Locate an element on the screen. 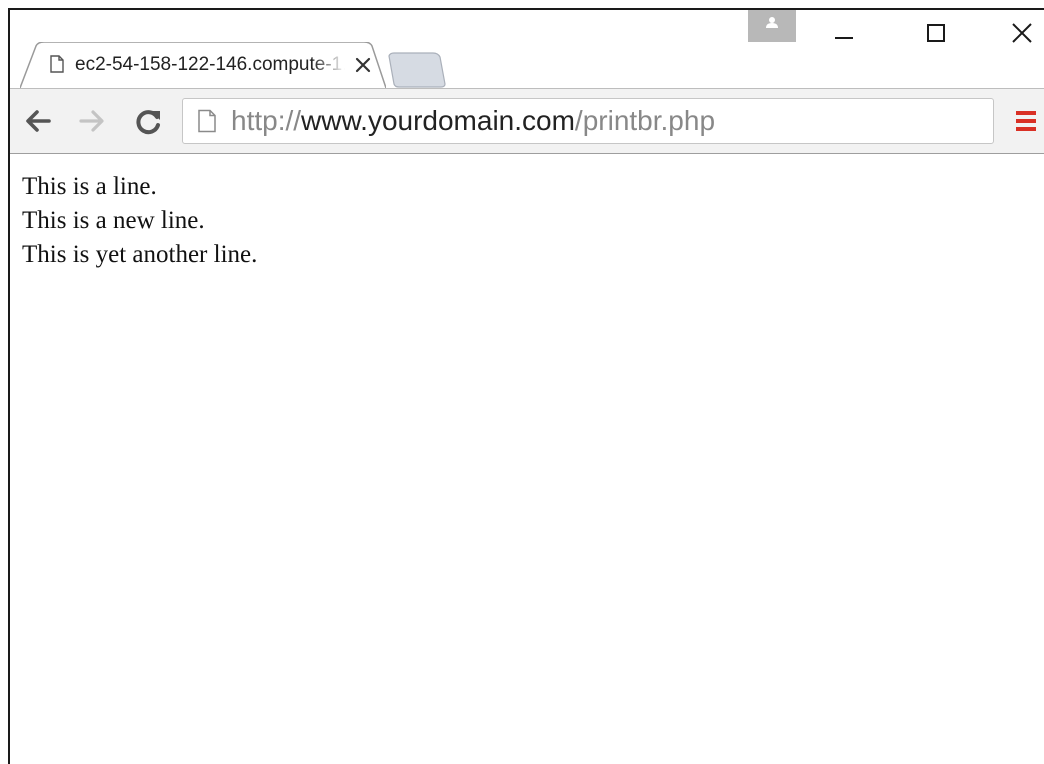 This screenshot has height=764, width=1044. maximize-icon is located at coordinates (936, 33).